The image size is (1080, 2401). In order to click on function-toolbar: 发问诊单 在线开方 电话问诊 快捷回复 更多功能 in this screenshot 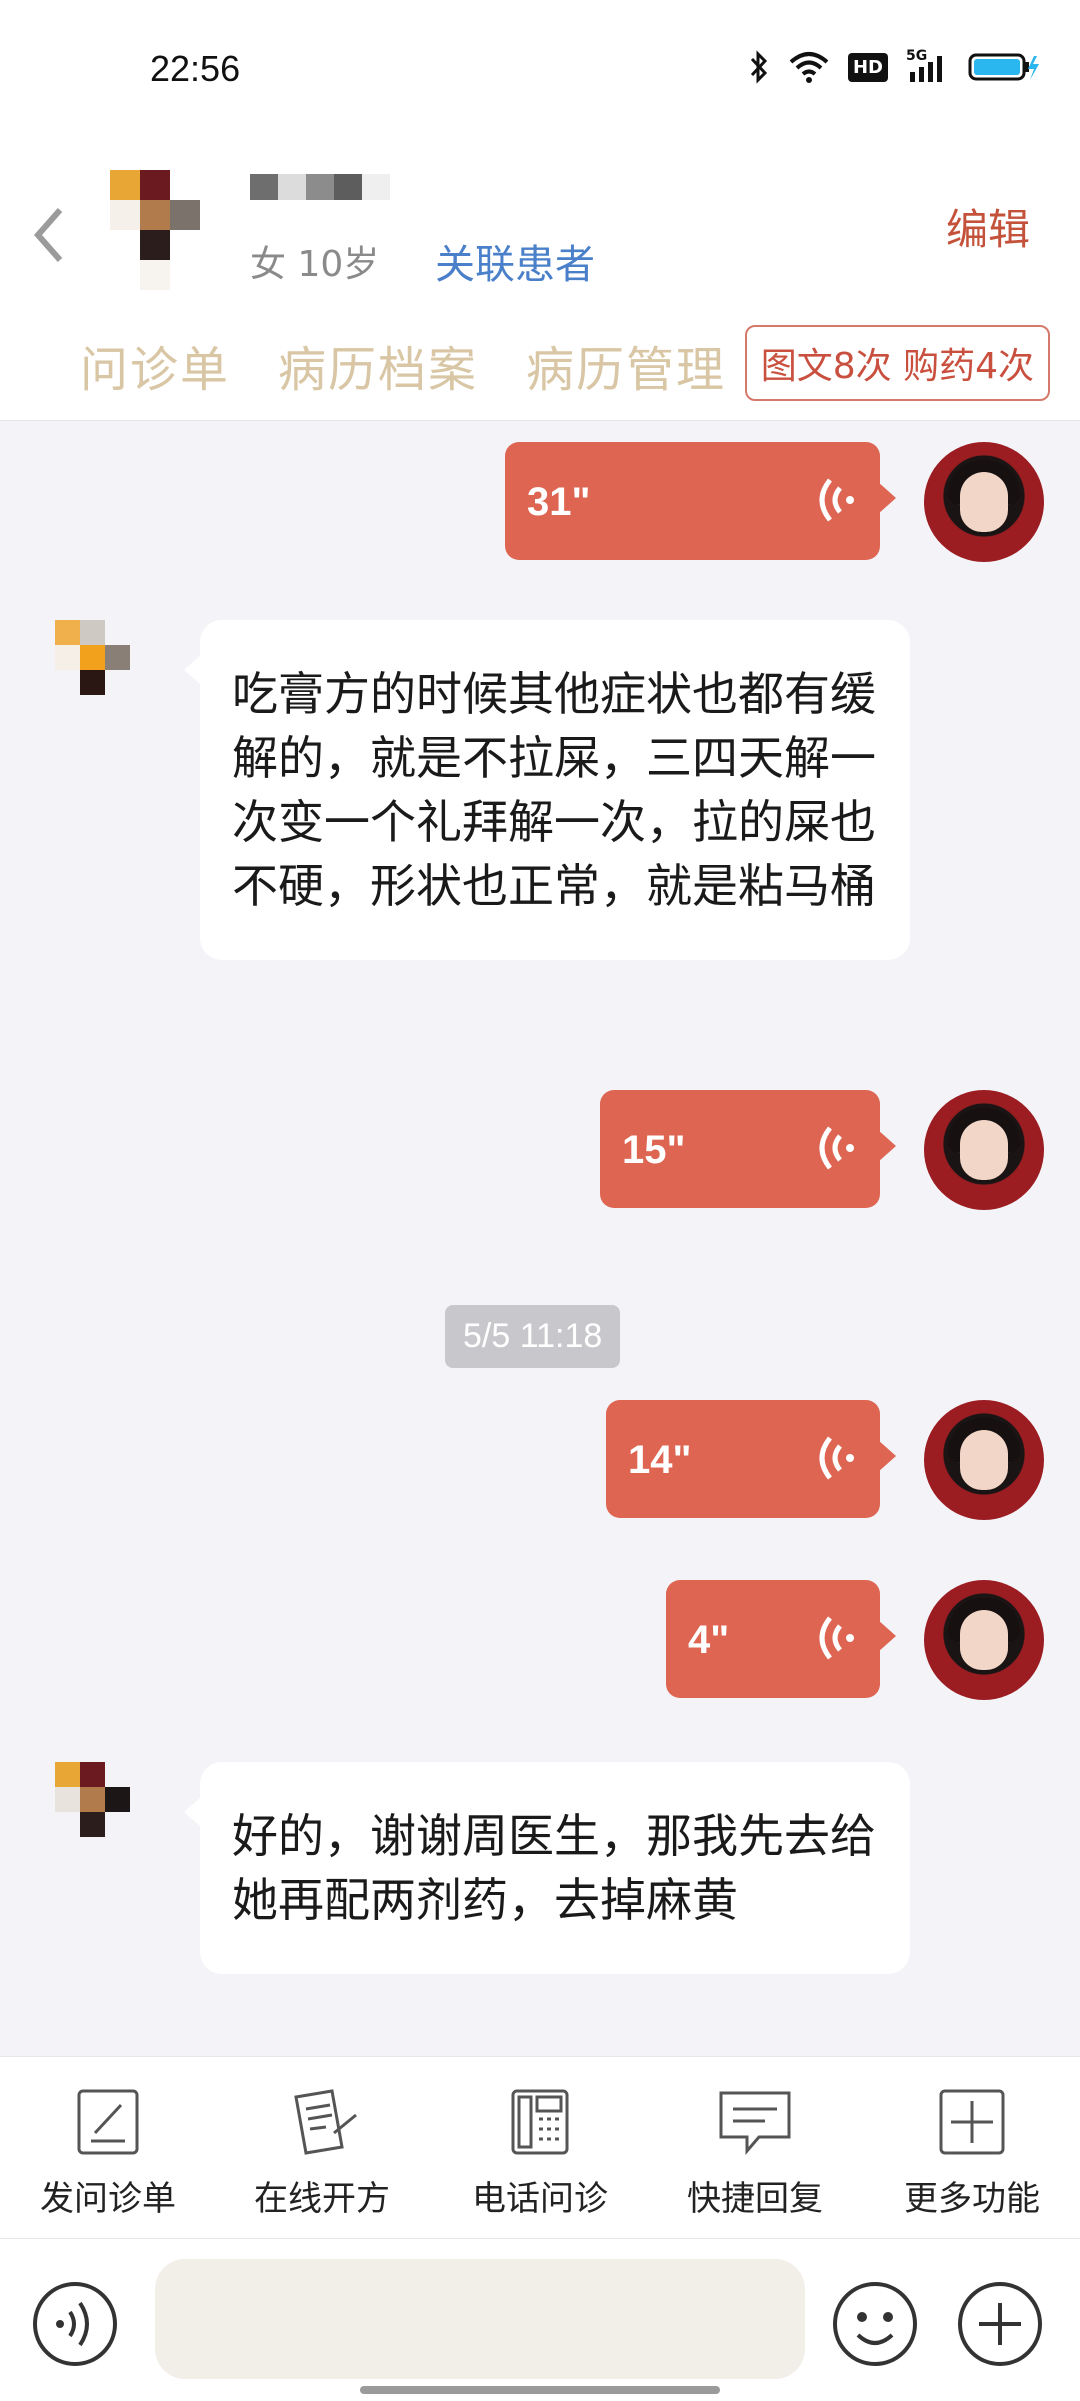, I will do `click(540, 2147)`.